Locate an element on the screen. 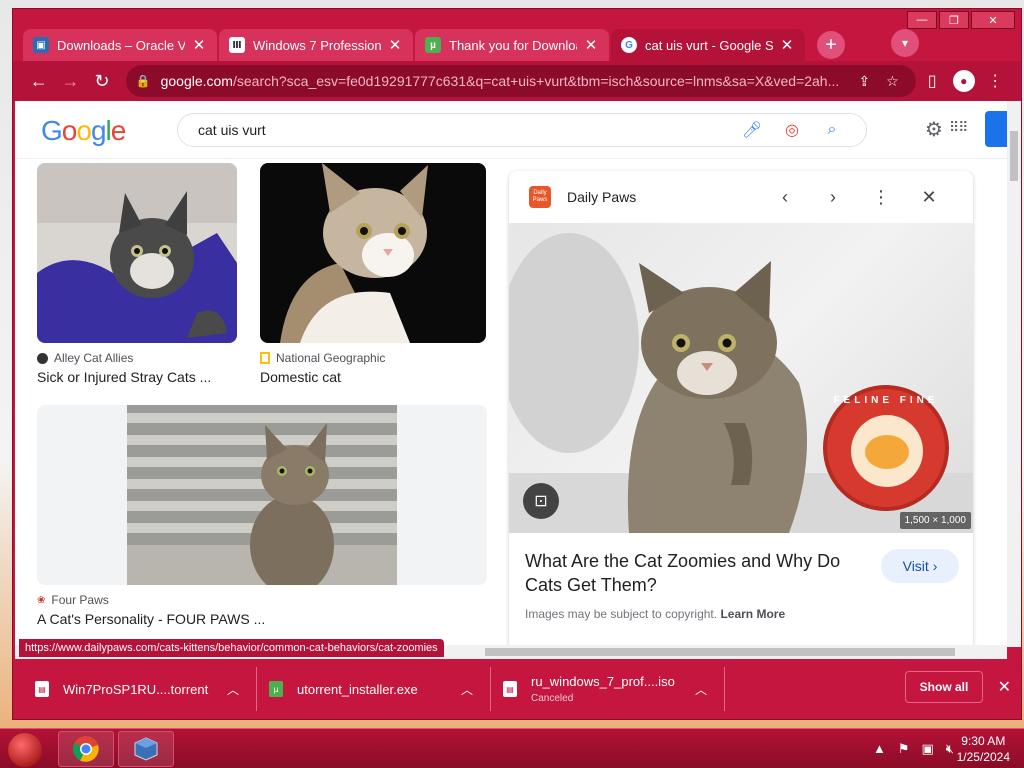 The height and width of the screenshot is (768, 1024). tab-search-button: ▾ is located at coordinates (905, 43).